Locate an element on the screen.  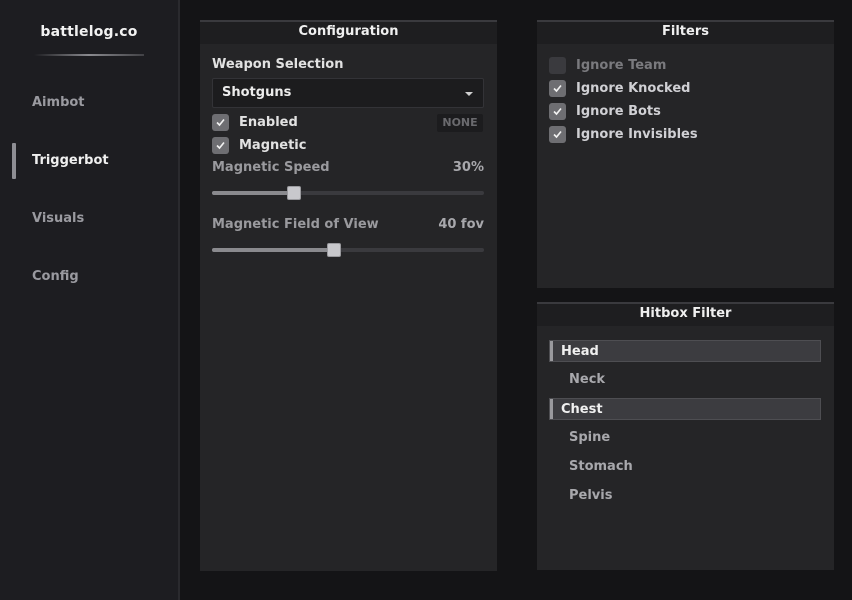
ignore-knocked-checkbox is located at coordinates (557, 88).